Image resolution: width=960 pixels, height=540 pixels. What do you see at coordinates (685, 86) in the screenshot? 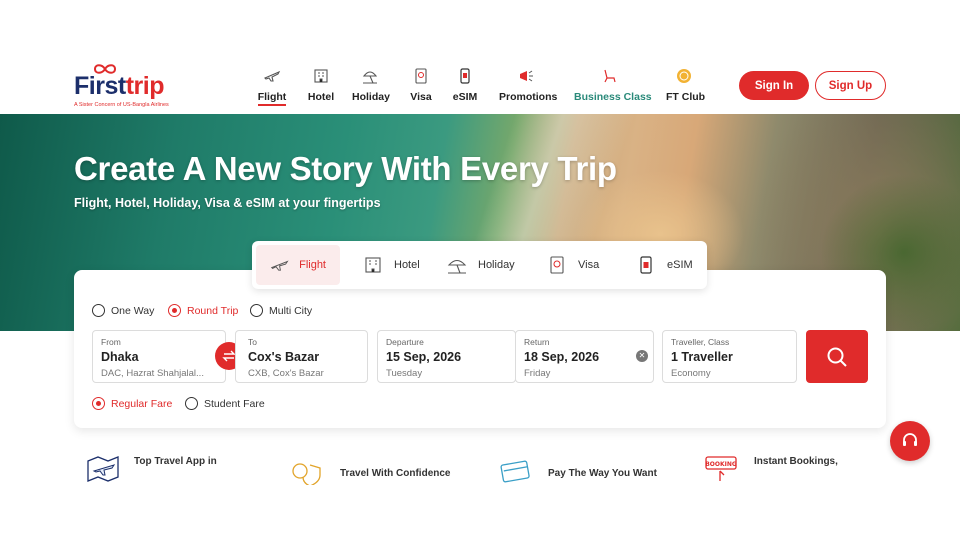
I see `nav-item-ft-club: FT Club` at bounding box center [685, 86].